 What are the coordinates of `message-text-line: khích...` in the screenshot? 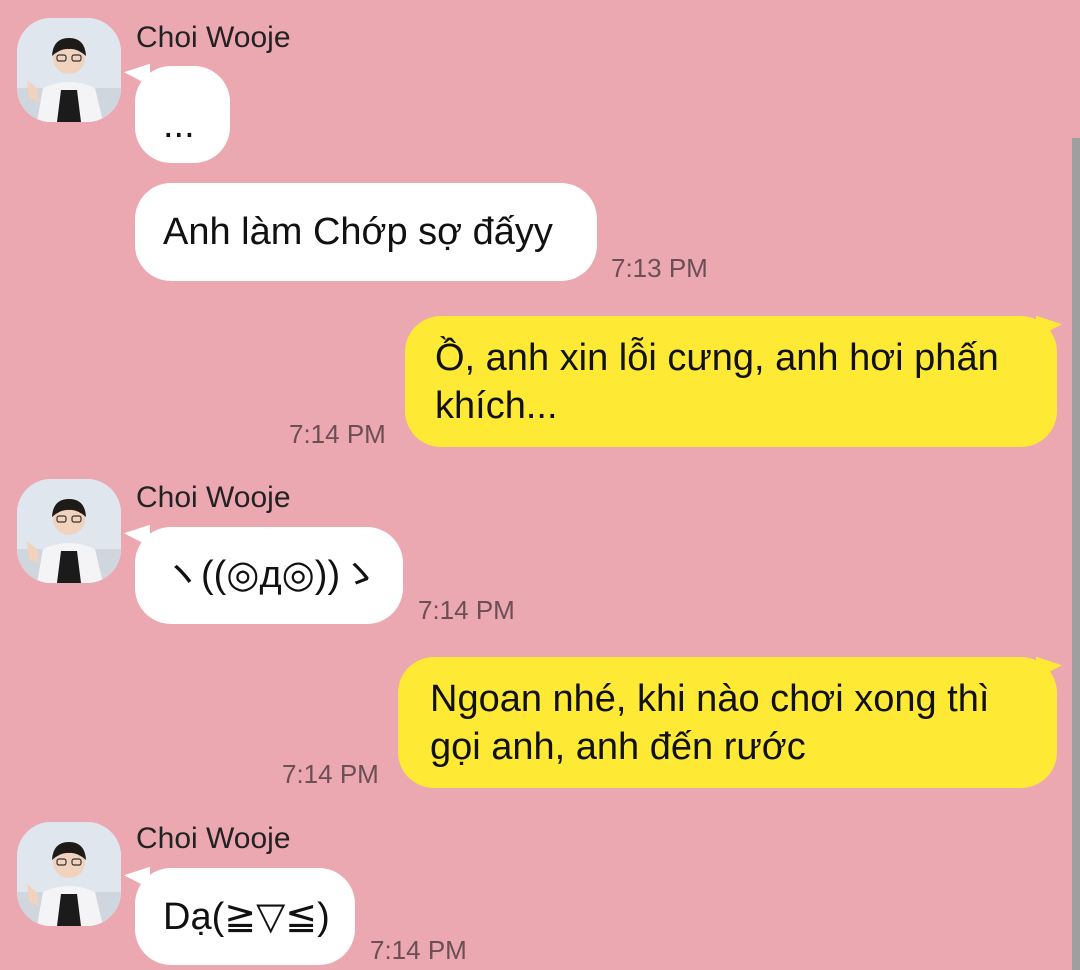 It's located at (496, 406).